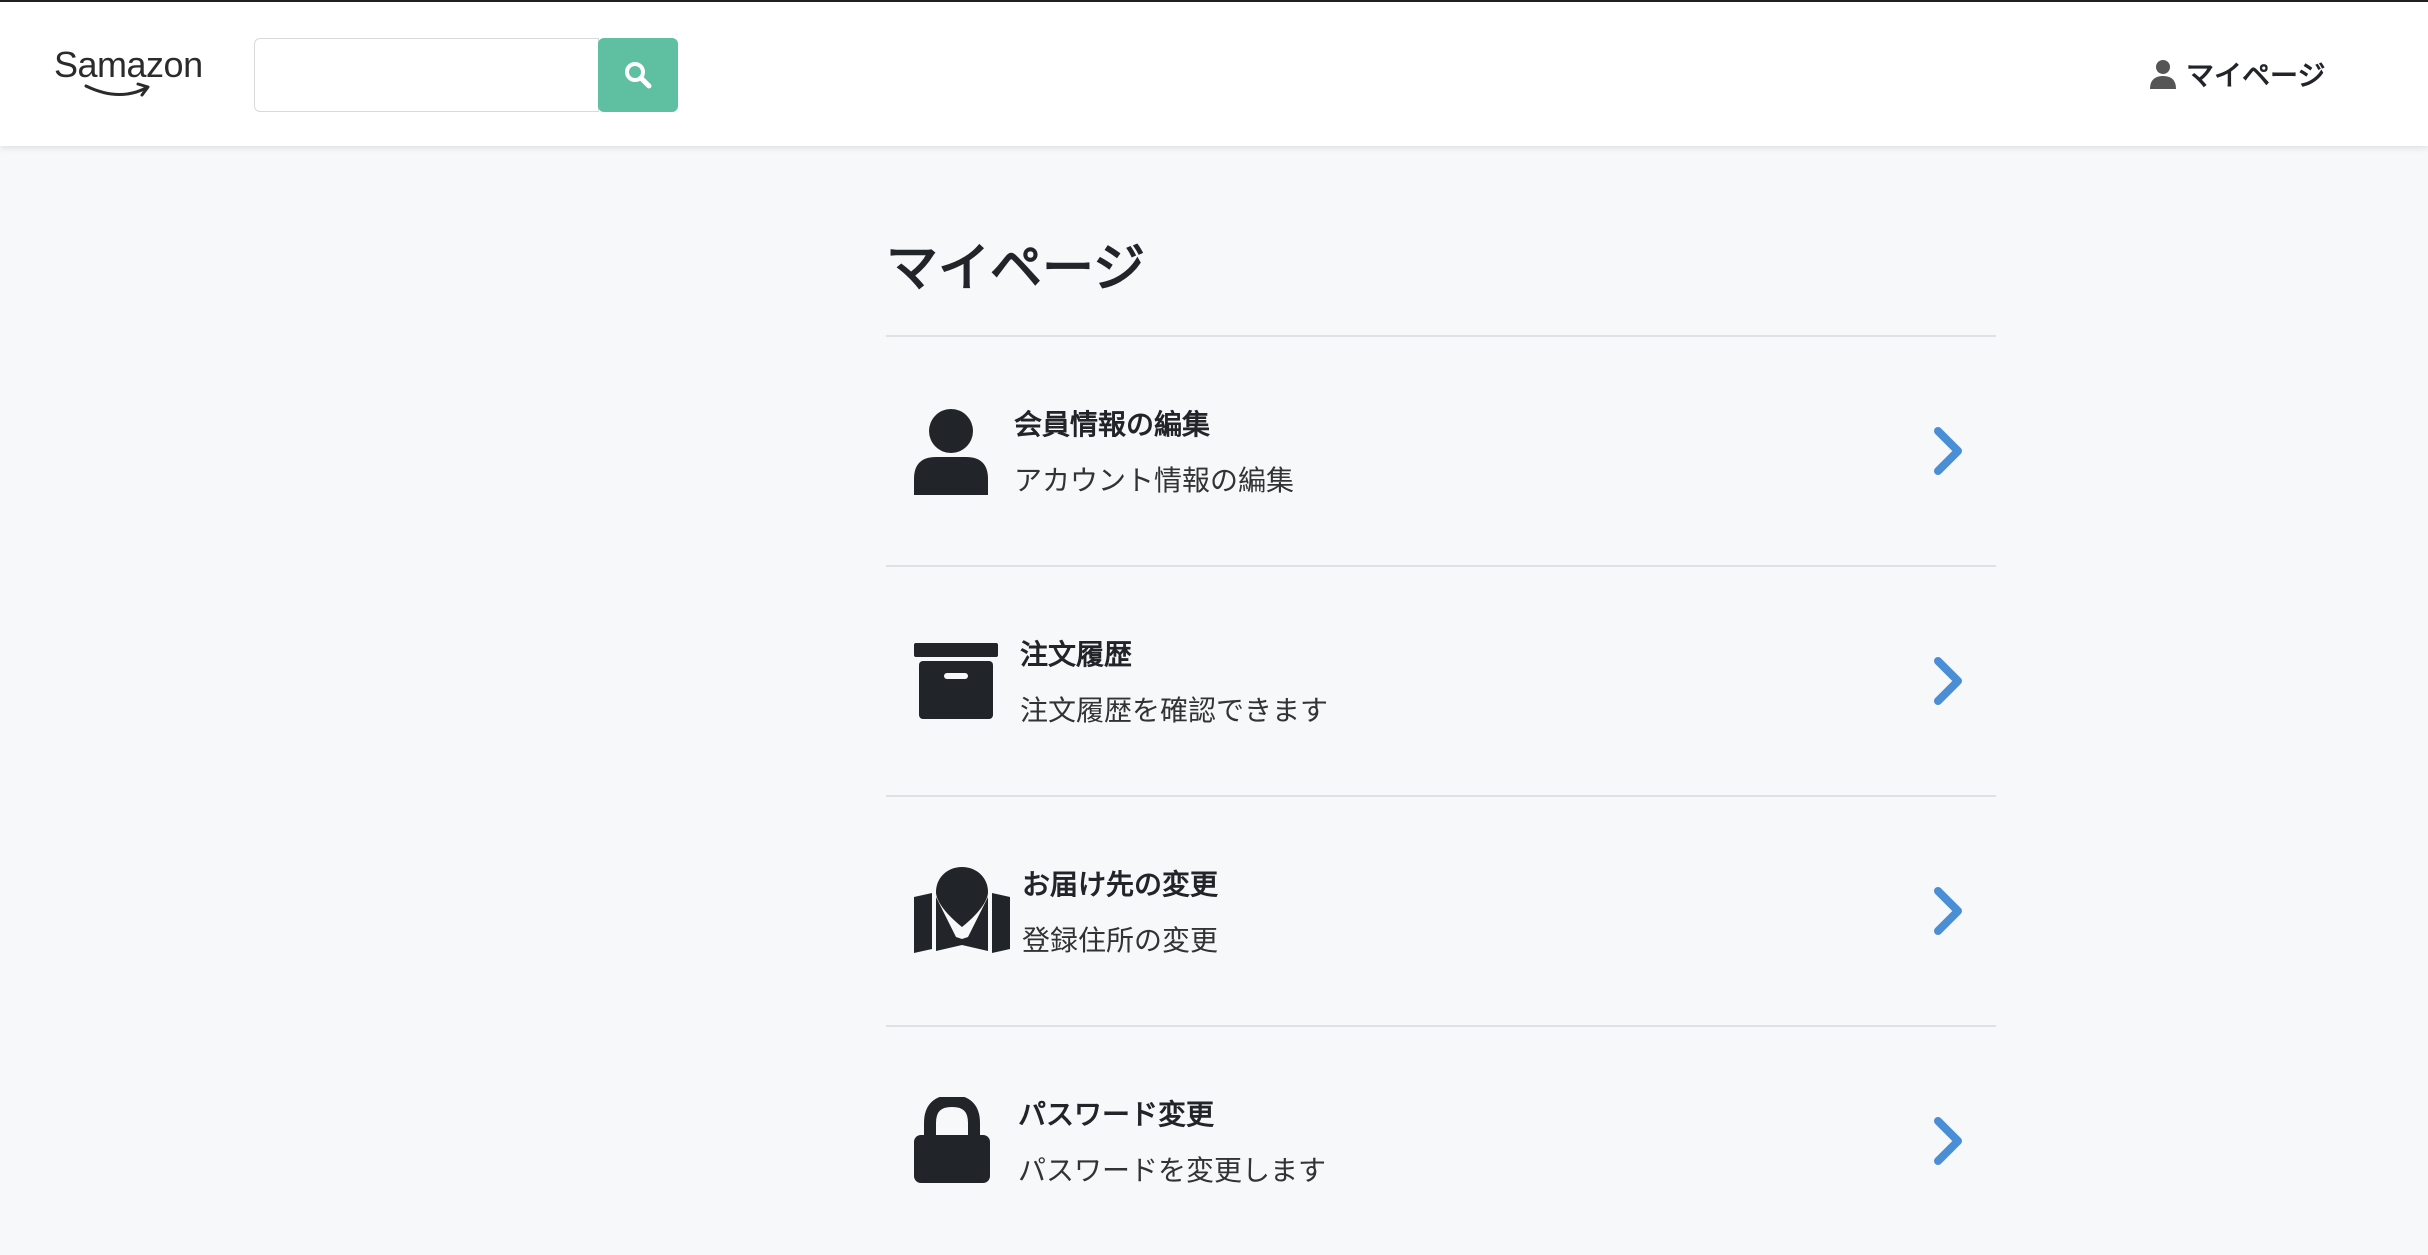 This screenshot has width=2428, height=1255. I want to click on archive-box-icon, so click(956, 681).